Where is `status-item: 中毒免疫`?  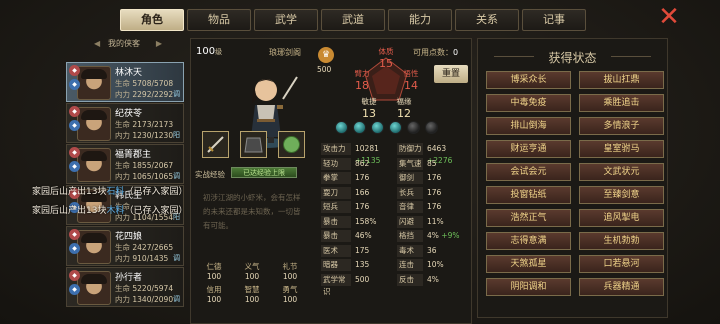
status-item: 中毒免疫 is located at coordinates (528, 103).